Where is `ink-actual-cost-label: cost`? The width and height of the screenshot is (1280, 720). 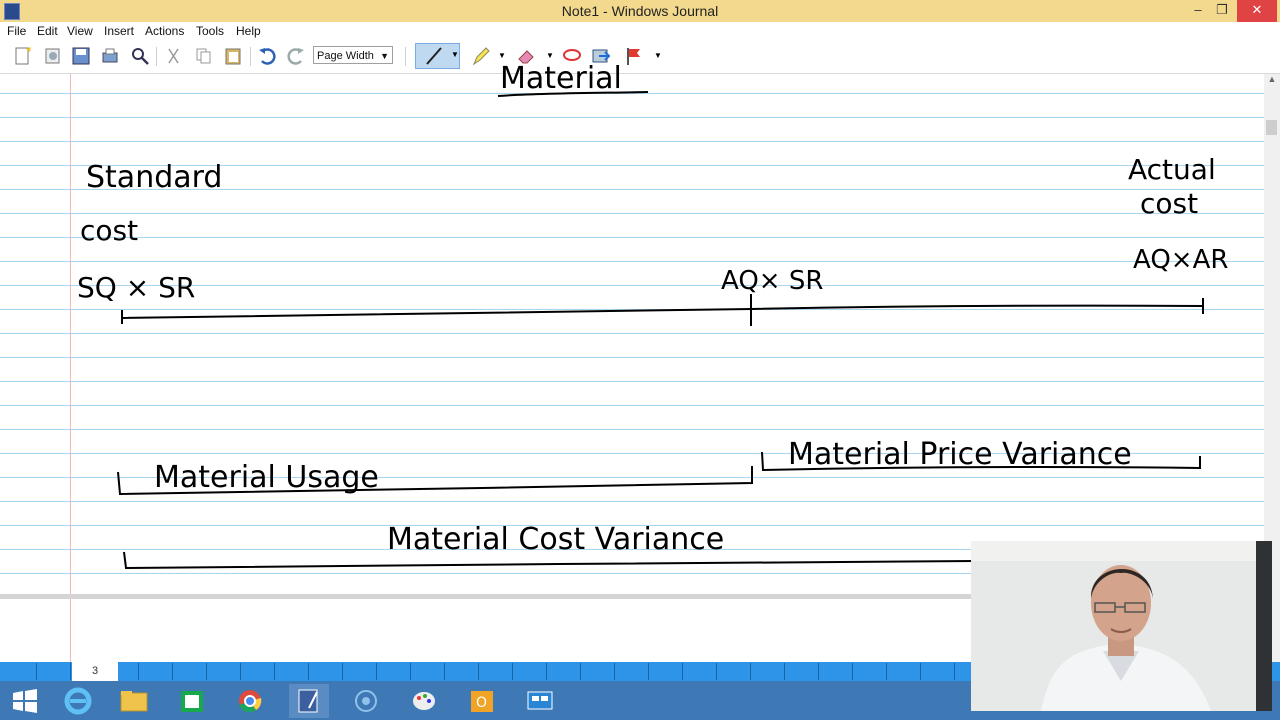 ink-actual-cost-label: cost is located at coordinates (1169, 203).